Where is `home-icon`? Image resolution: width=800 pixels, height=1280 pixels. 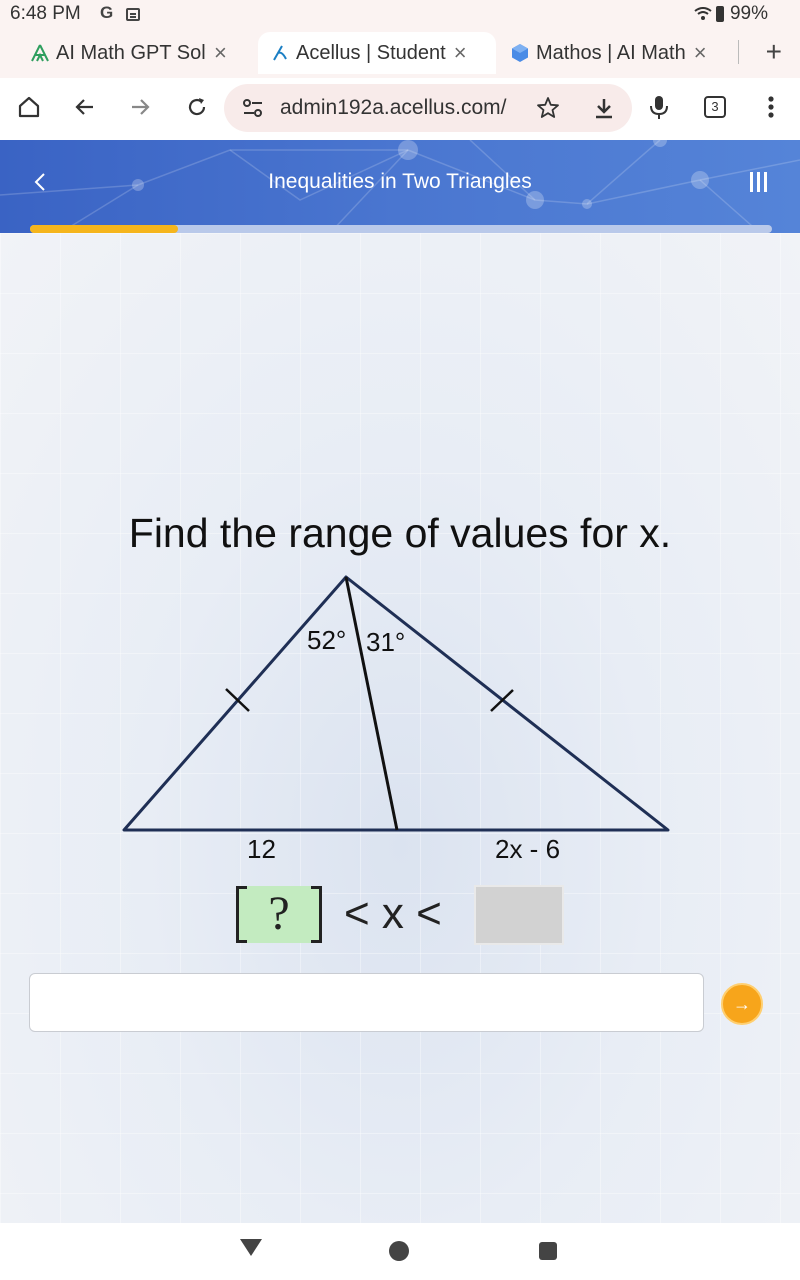 home-icon is located at coordinates (29, 107).